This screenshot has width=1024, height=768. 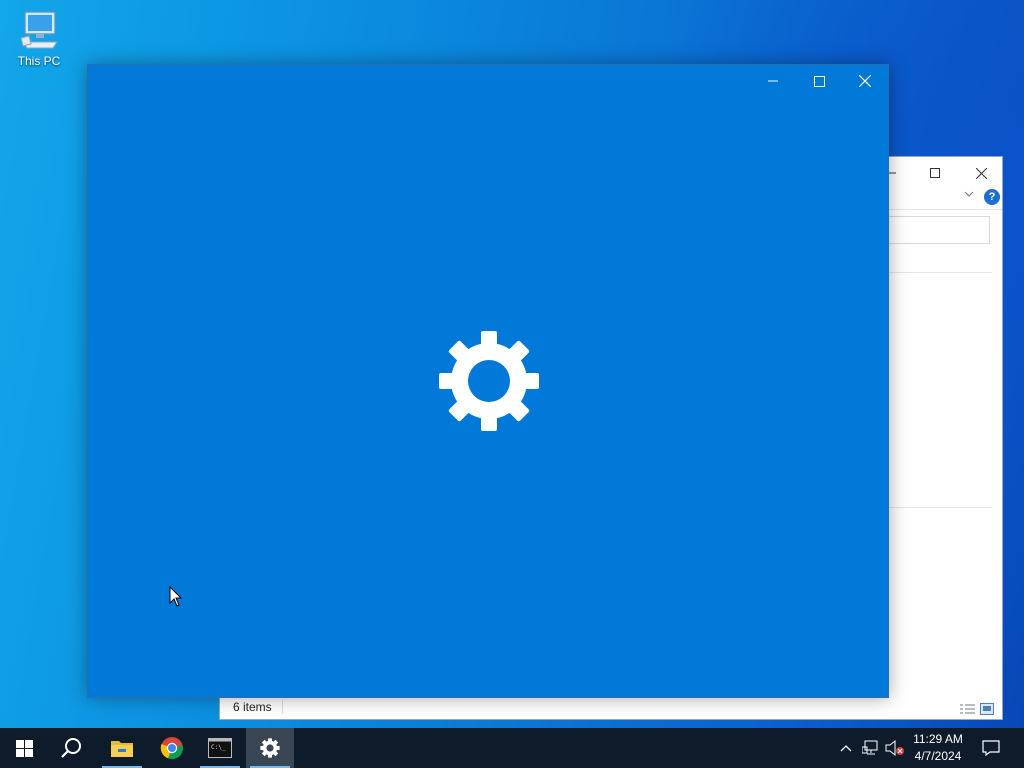 What do you see at coordinates (969, 195) in the screenshot?
I see `ribbon-expand-chevron-icon` at bounding box center [969, 195].